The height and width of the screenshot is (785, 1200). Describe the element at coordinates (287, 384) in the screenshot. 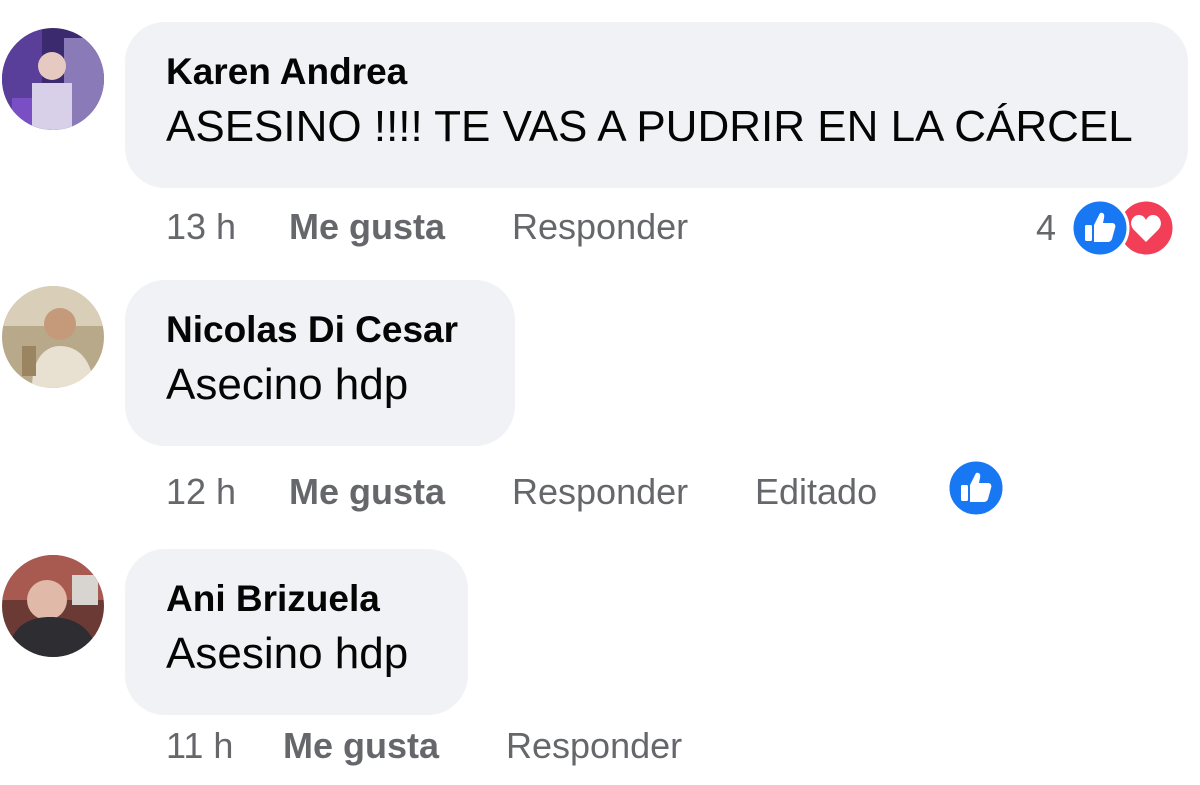

I see `comment-text: Asecino hdp` at that location.